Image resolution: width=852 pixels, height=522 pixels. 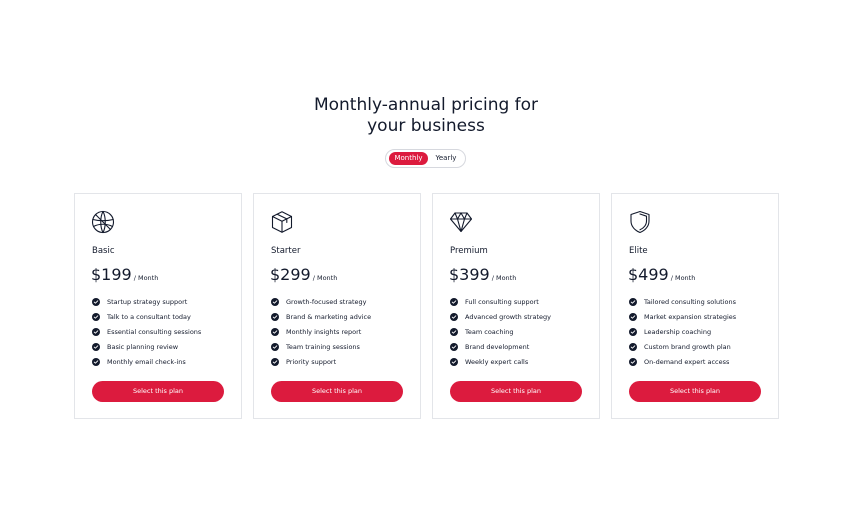 What do you see at coordinates (690, 316) in the screenshot?
I see `feature-text: Market expansion strategies` at bounding box center [690, 316].